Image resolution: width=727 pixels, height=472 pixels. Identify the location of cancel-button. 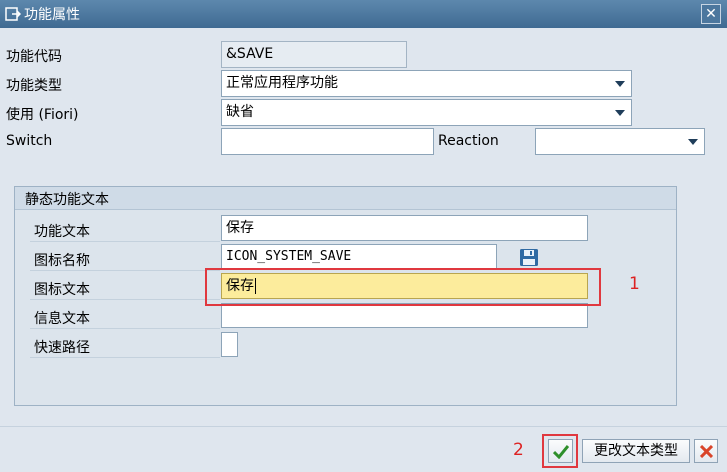
(706, 451).